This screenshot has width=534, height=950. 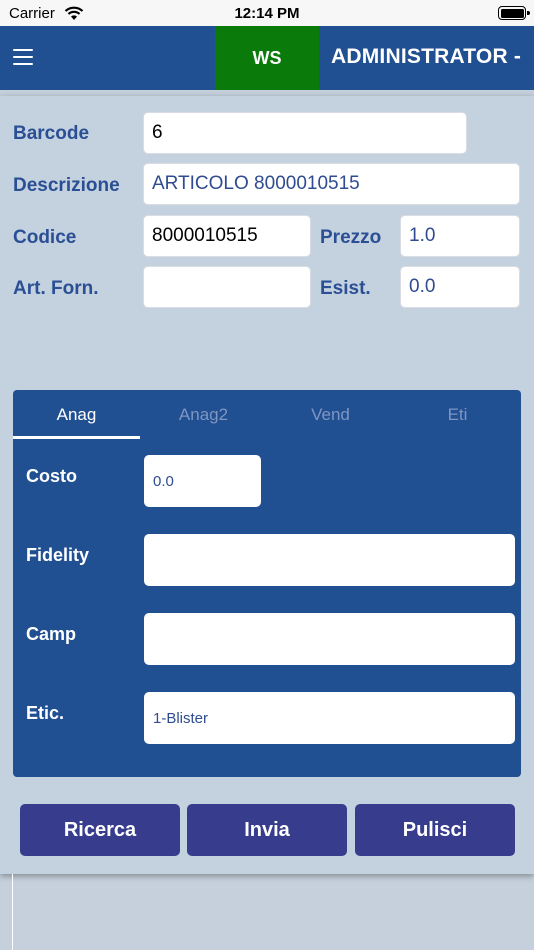 What do you see at coordinates (100, 830) in the screenshot?
I see `ricerca-button: Ricerca` at bounding box center [100, 830].